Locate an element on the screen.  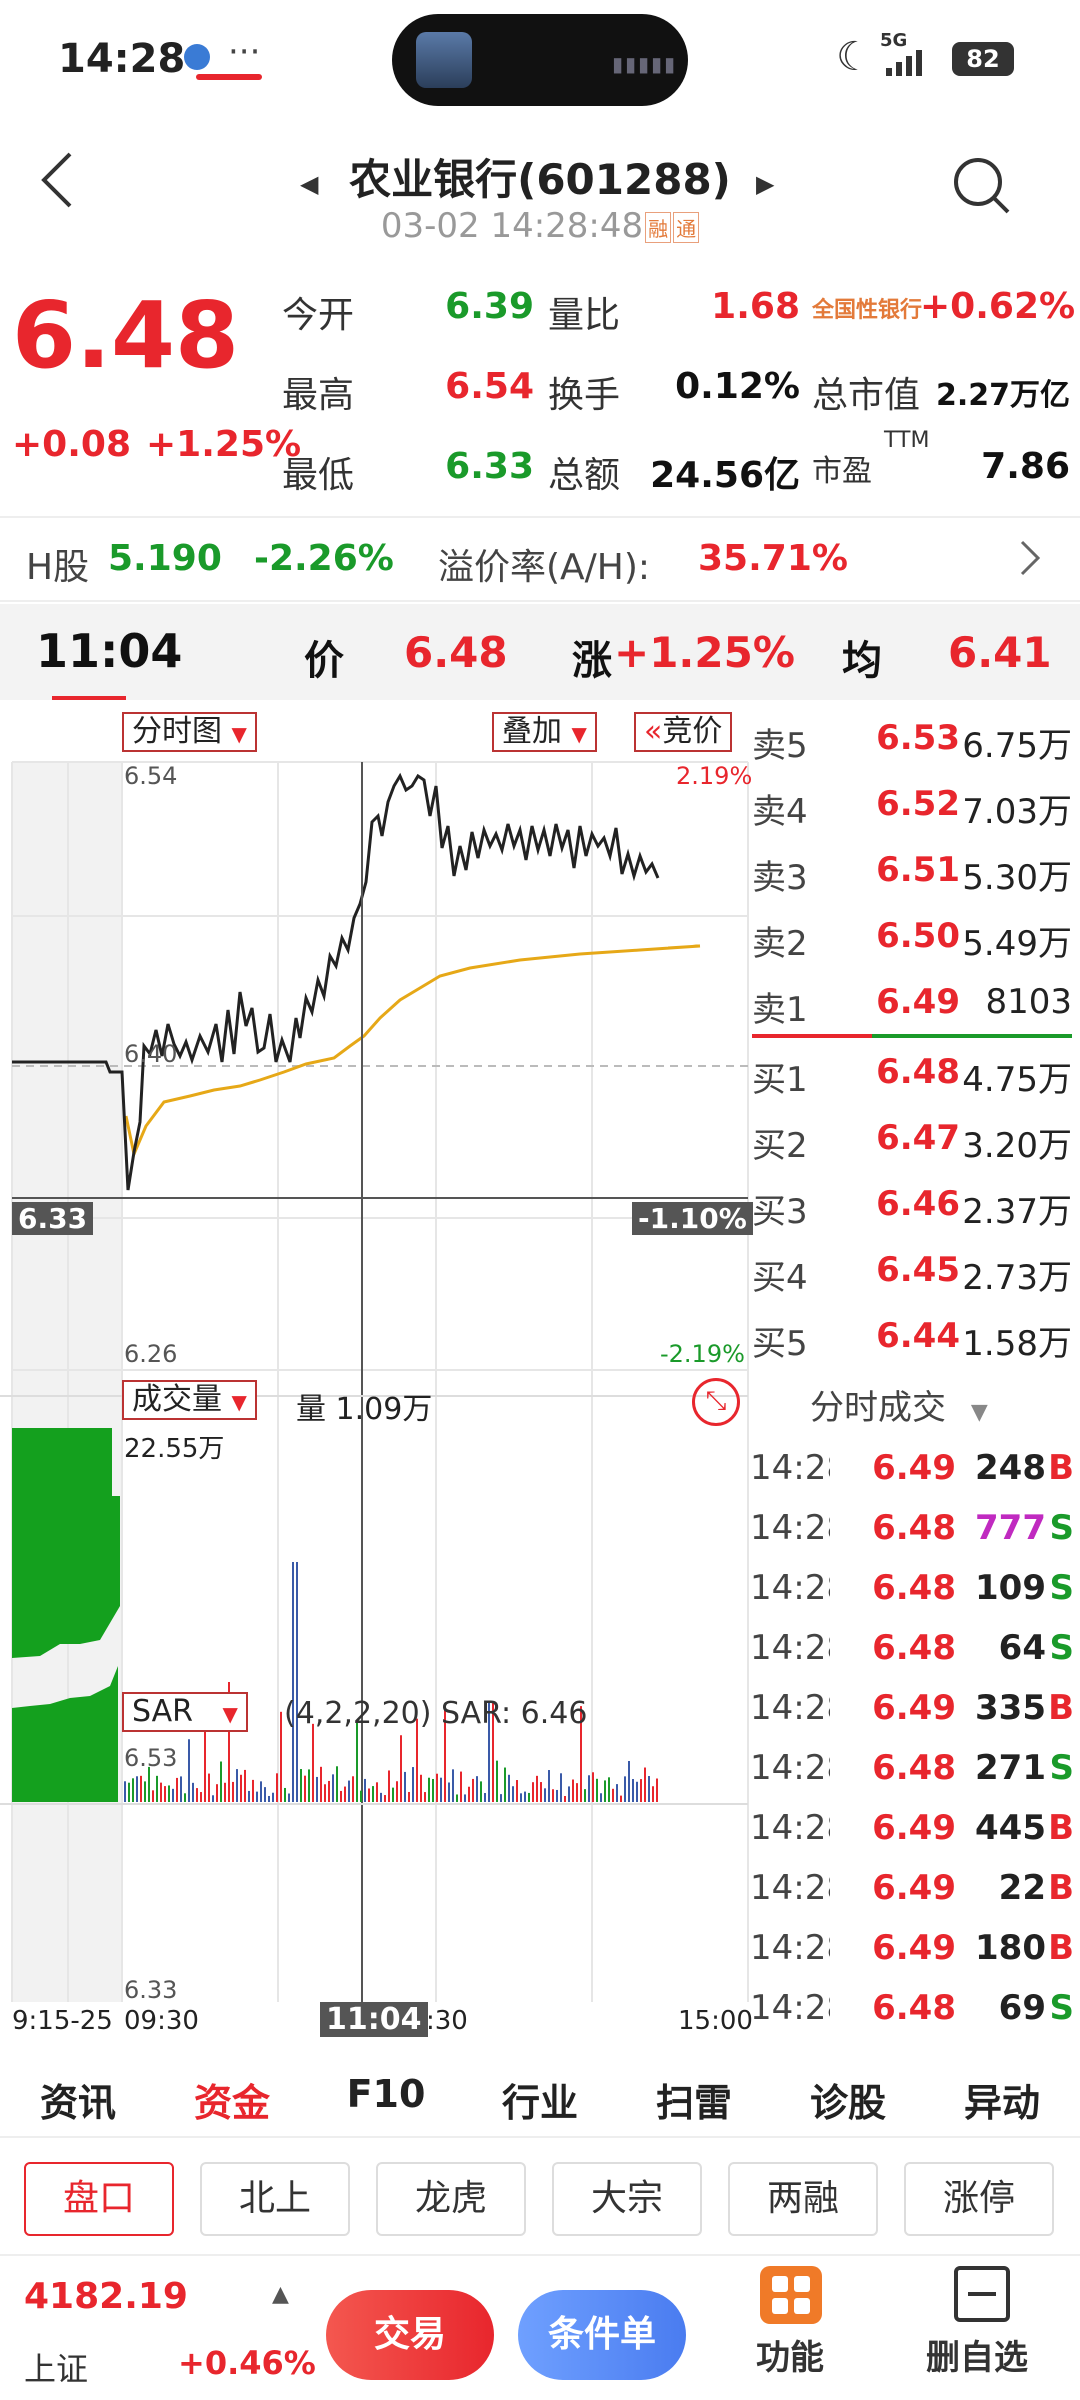
bid-price: 6.46 is located at coordinates (918, 1204).